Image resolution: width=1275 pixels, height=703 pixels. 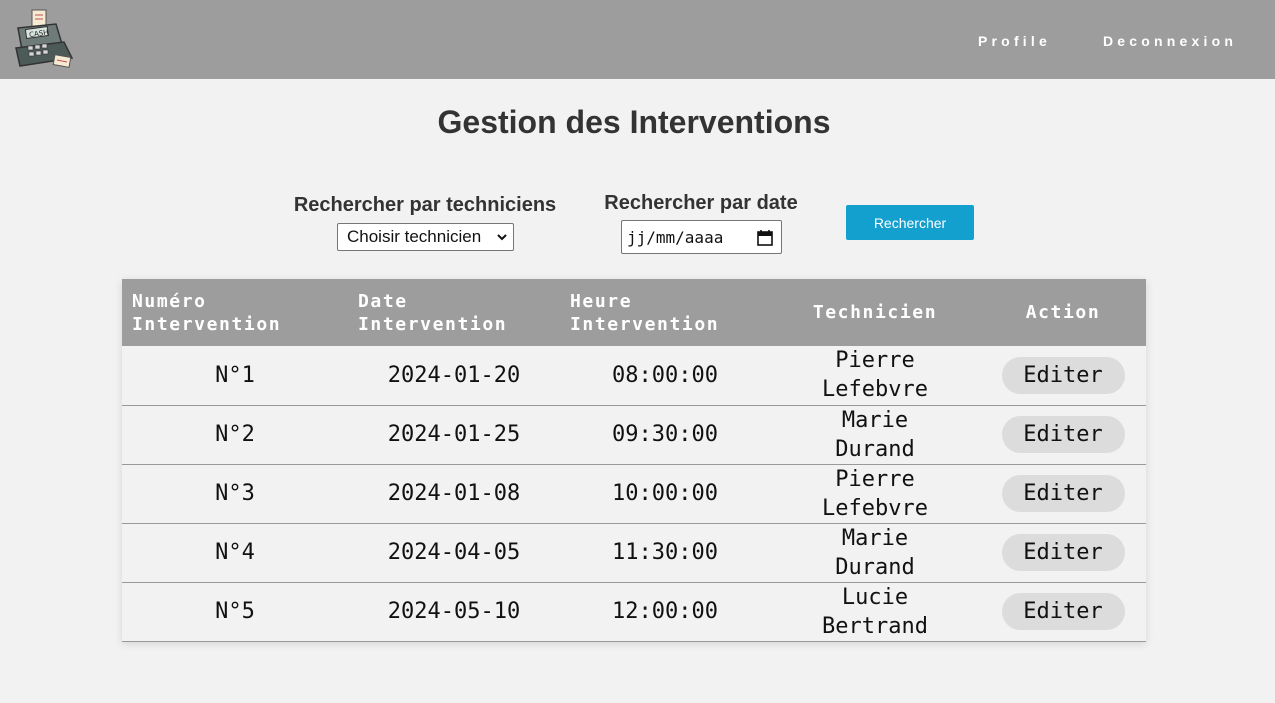 What do you see at coordinates (634, 122) in the screenshot?
I see `page-title: Gestion des Interventions` at bounding box center [634, 122].